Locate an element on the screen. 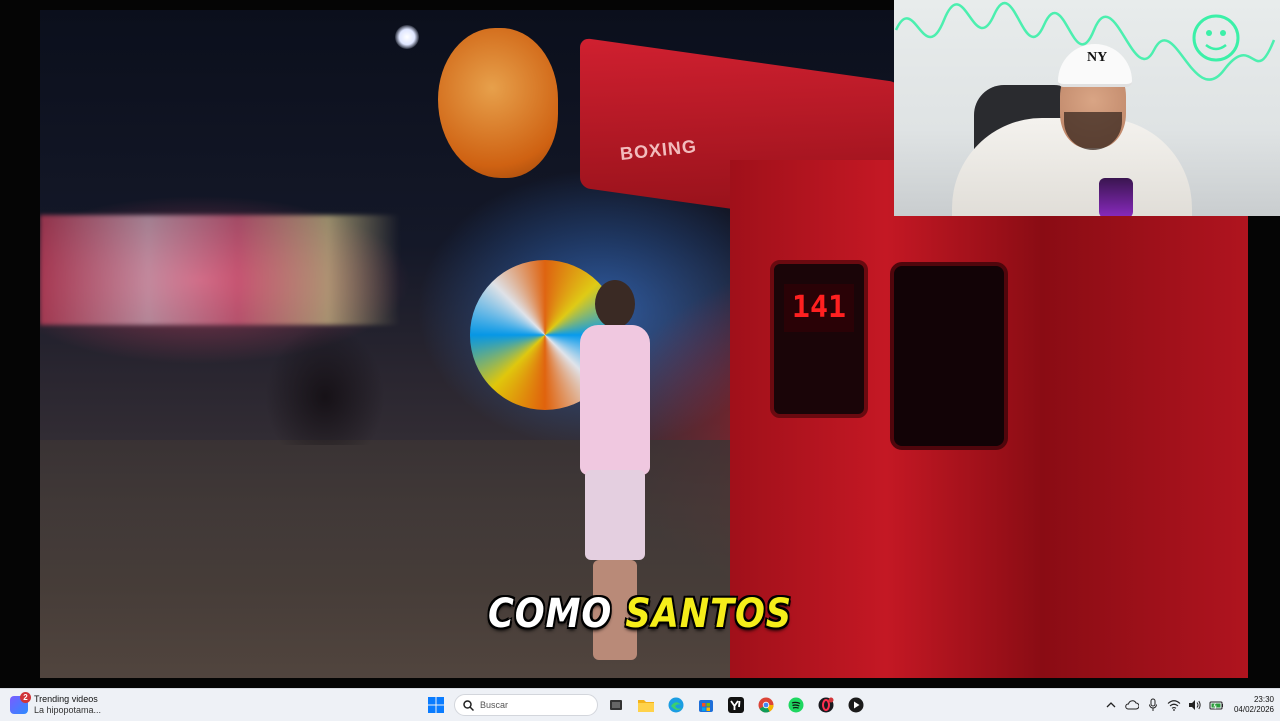 The height and width of the screenshot is (721, 1280). yahoo-icon is located at coordinates (736, 705).